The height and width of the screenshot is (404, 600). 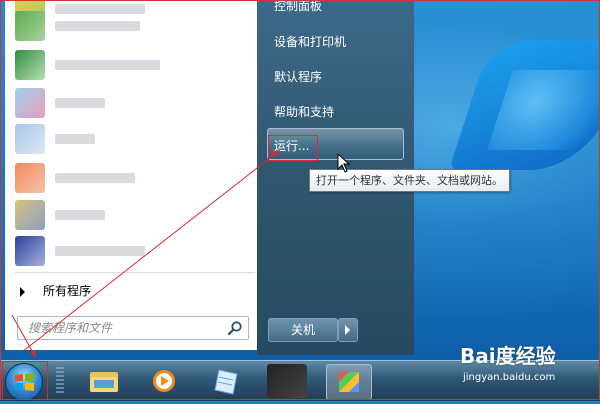 I want to click on taskbar-explorer-button, so click(x=104, y=381).